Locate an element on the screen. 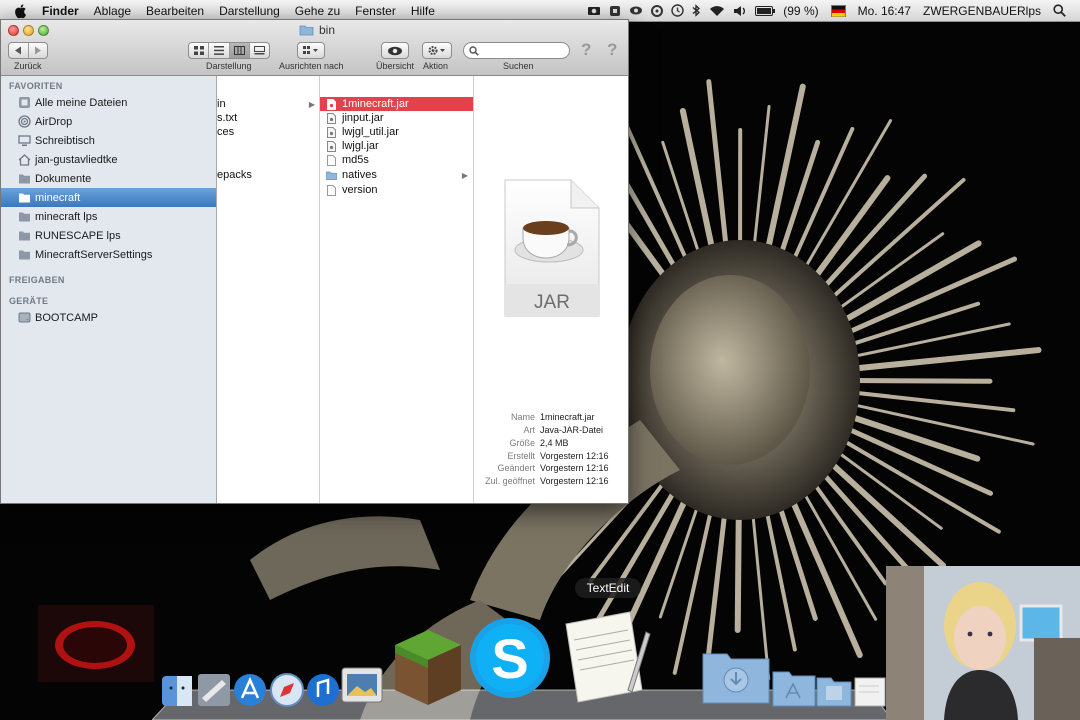 This screenshot has height=720, width=1080. mail-icon is located at coordinates (214, 690).